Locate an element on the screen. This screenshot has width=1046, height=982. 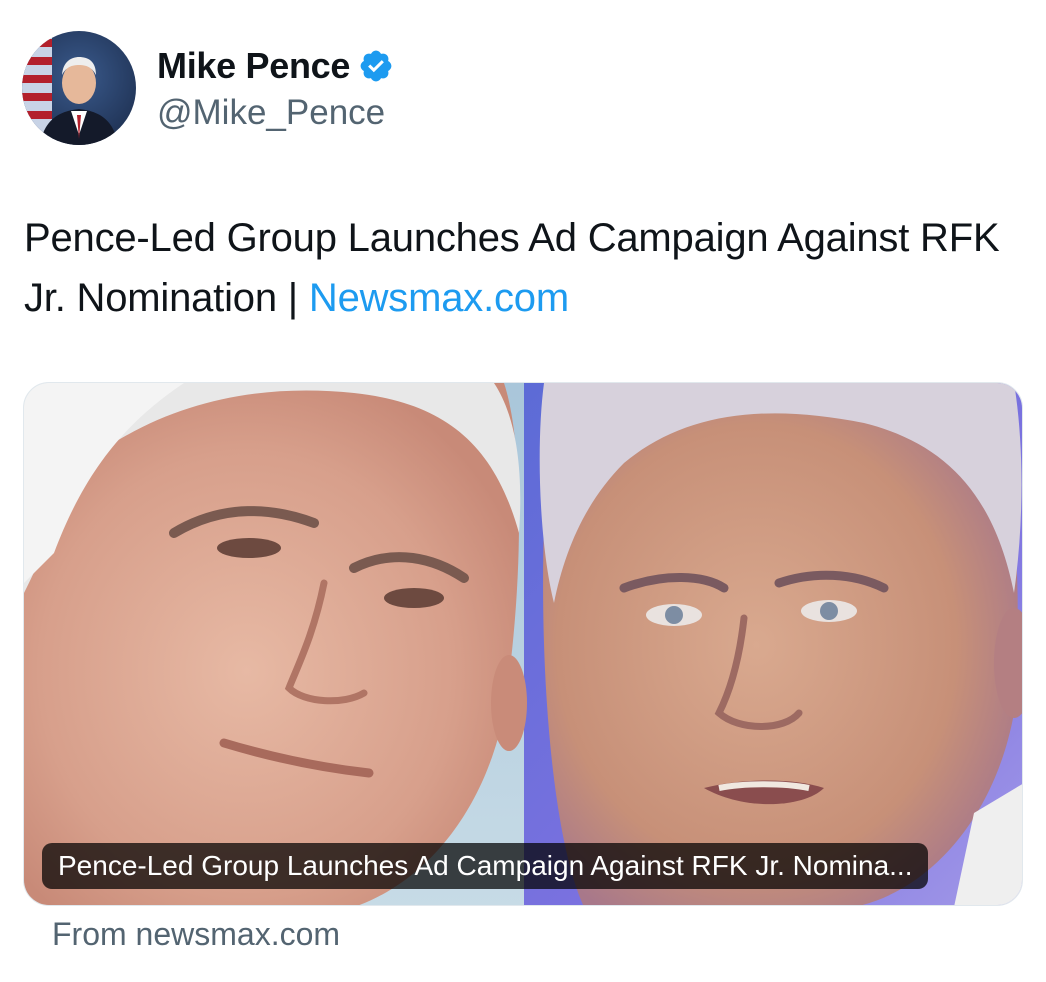
card-source: From newsmax.com is located at coordinates (196, 934).